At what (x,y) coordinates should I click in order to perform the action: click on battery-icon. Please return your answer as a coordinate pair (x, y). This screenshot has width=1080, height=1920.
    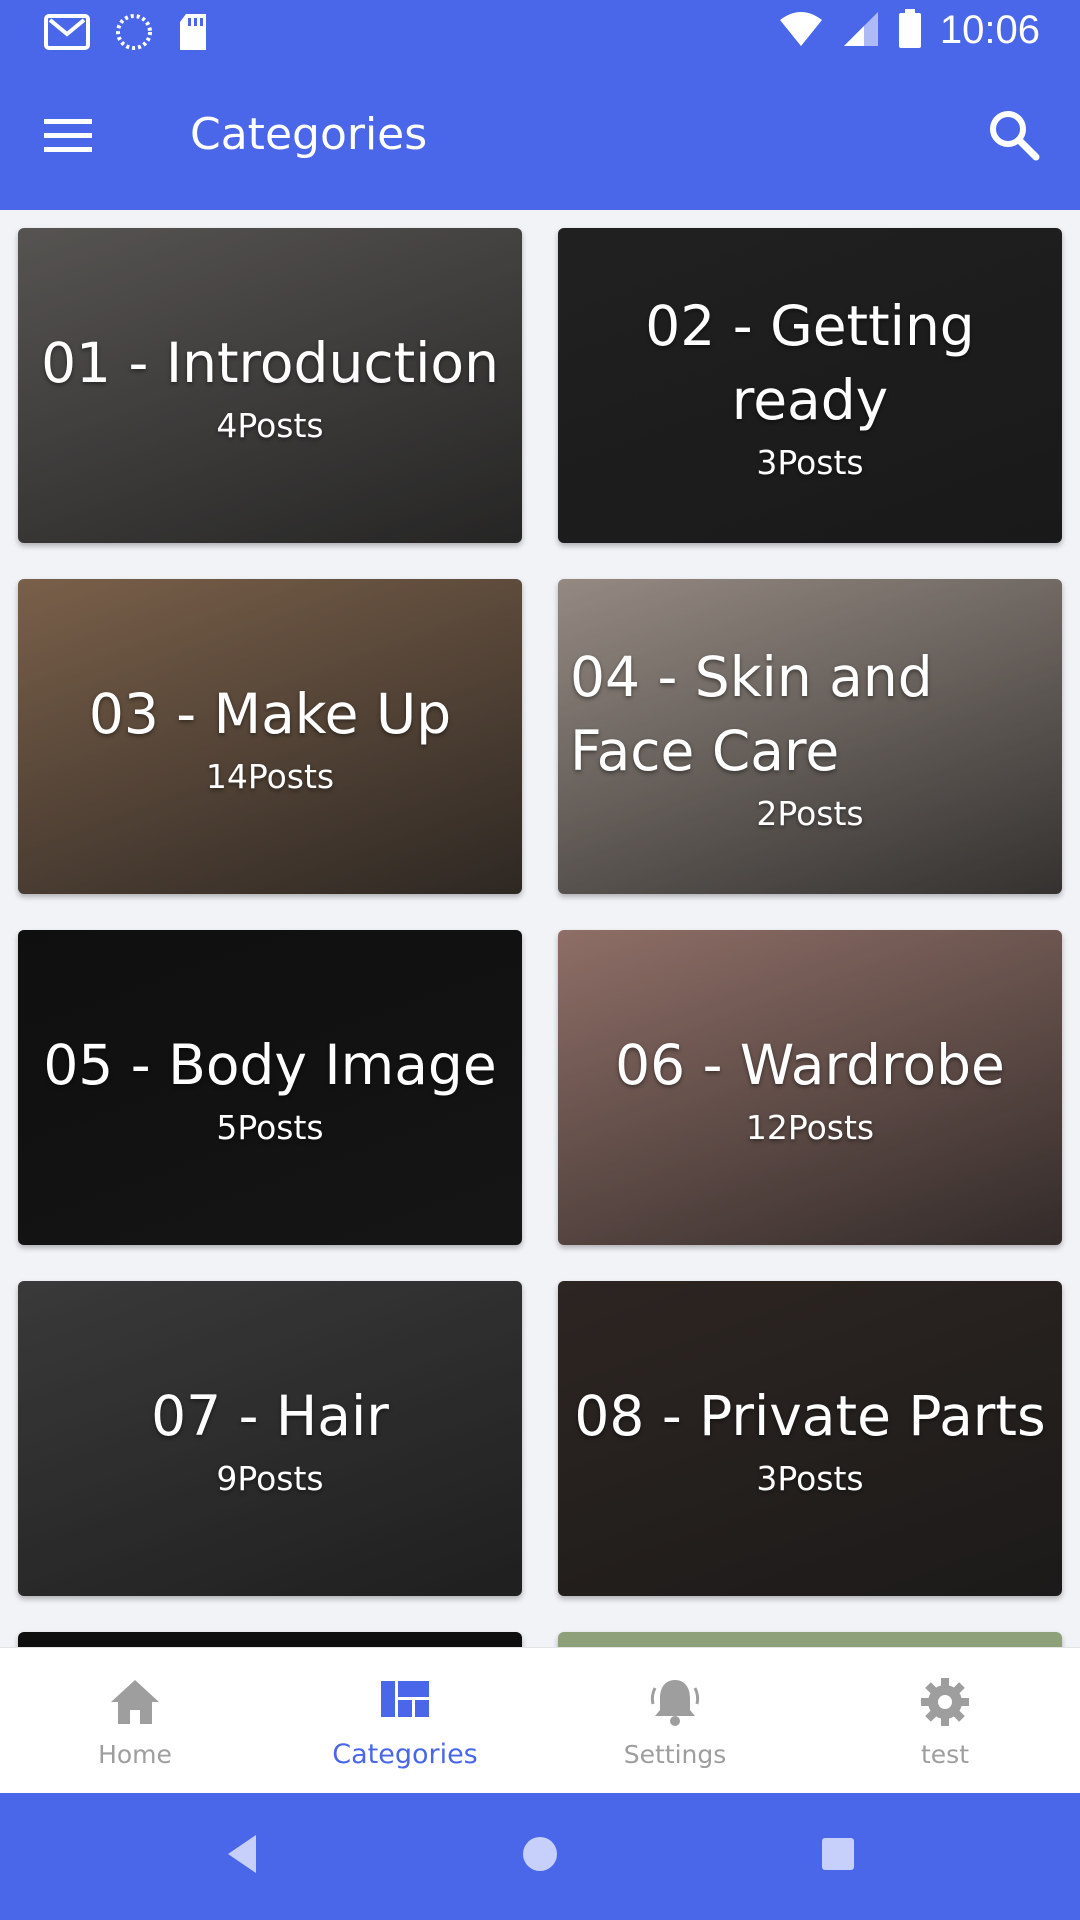
    Looking at the image, I should click on (910, 30).